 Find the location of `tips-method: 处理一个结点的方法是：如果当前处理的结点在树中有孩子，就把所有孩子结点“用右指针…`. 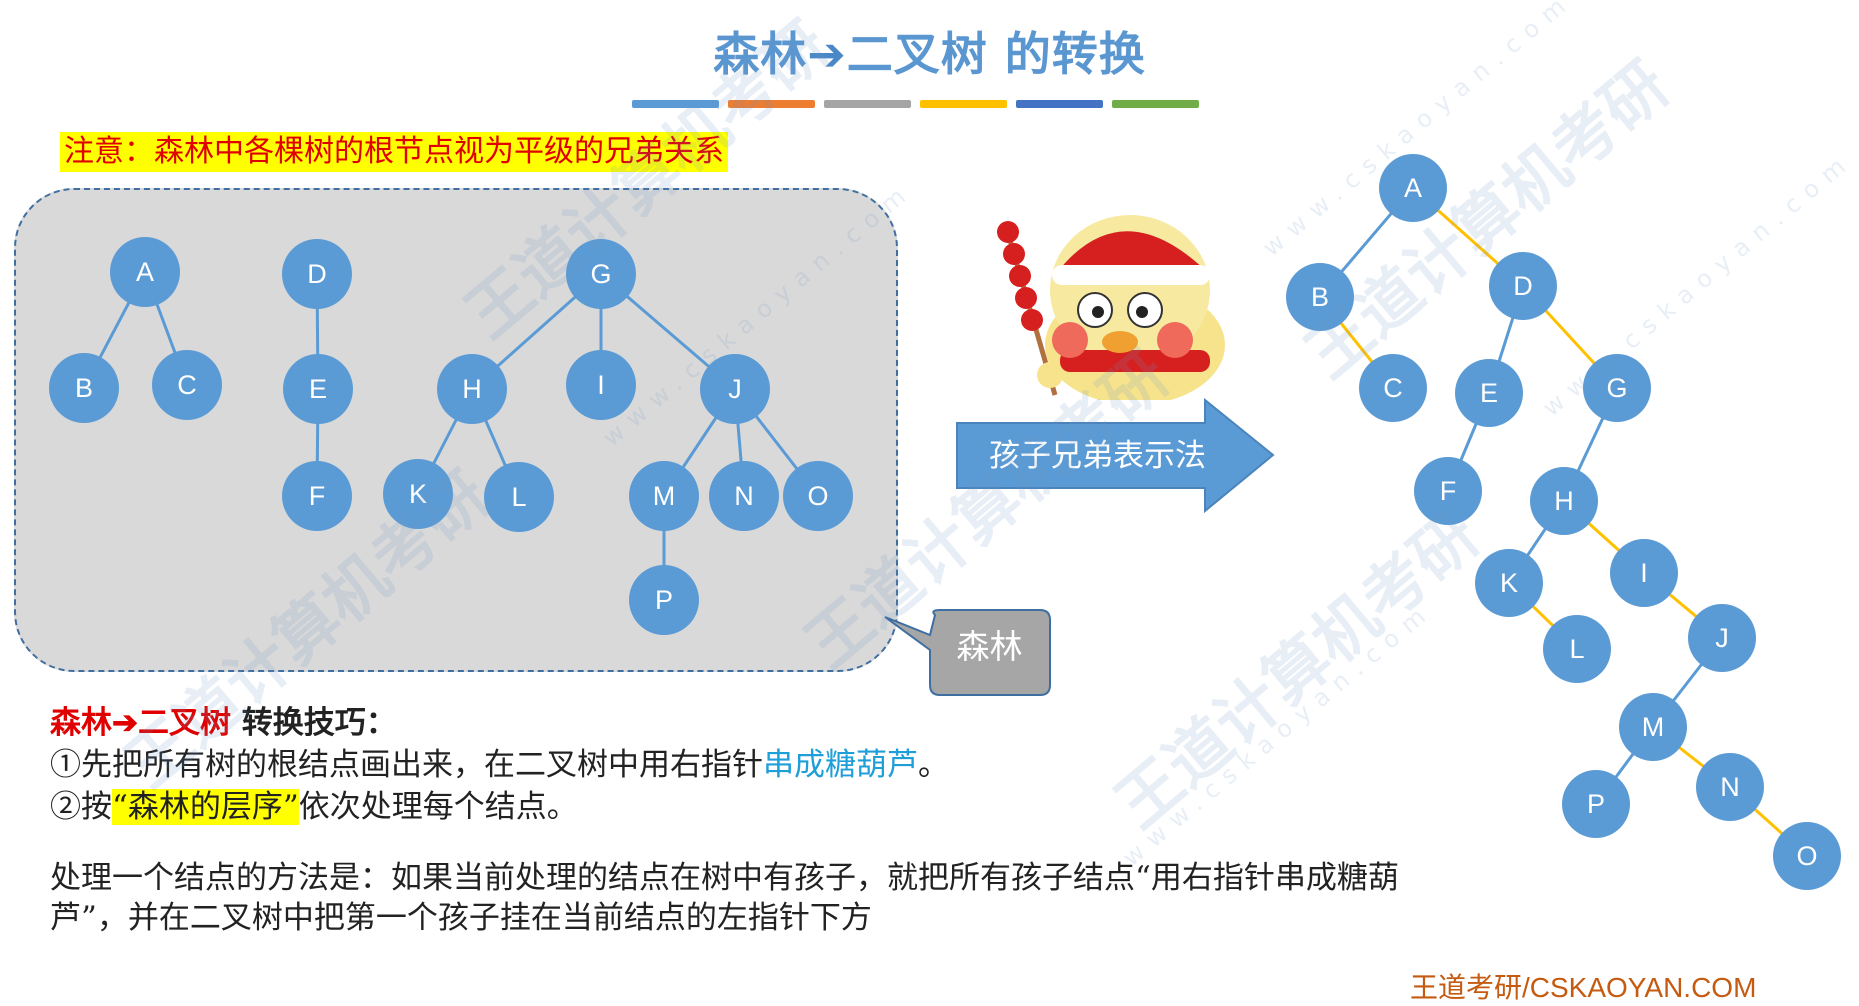

tips-method: 处理一个结点的方法是：如果当前处理的结点在树中有孩子，就把所有孩子结点“用右指针… is located at coordinates (724, 898).